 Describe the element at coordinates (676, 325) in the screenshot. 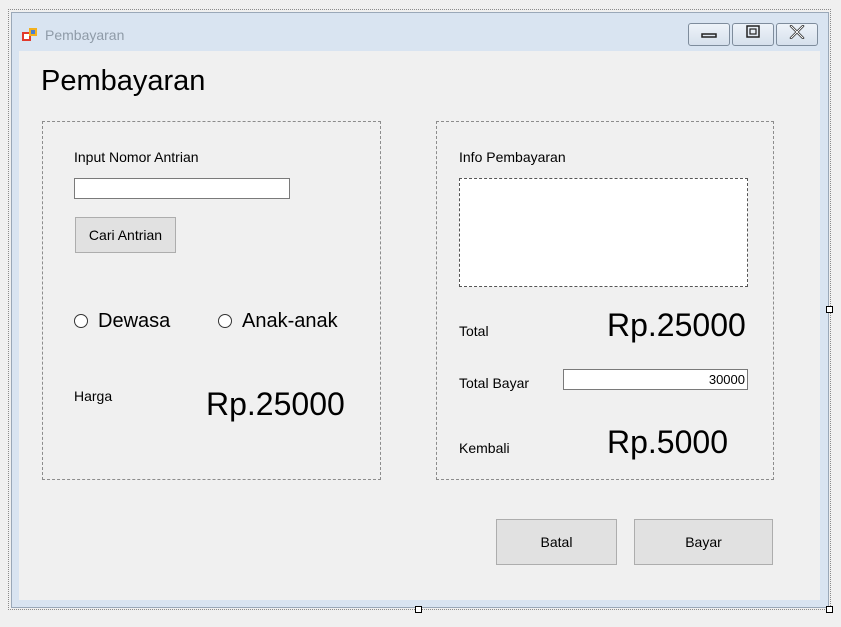

I see `total-value: Rp.25000` at that location.